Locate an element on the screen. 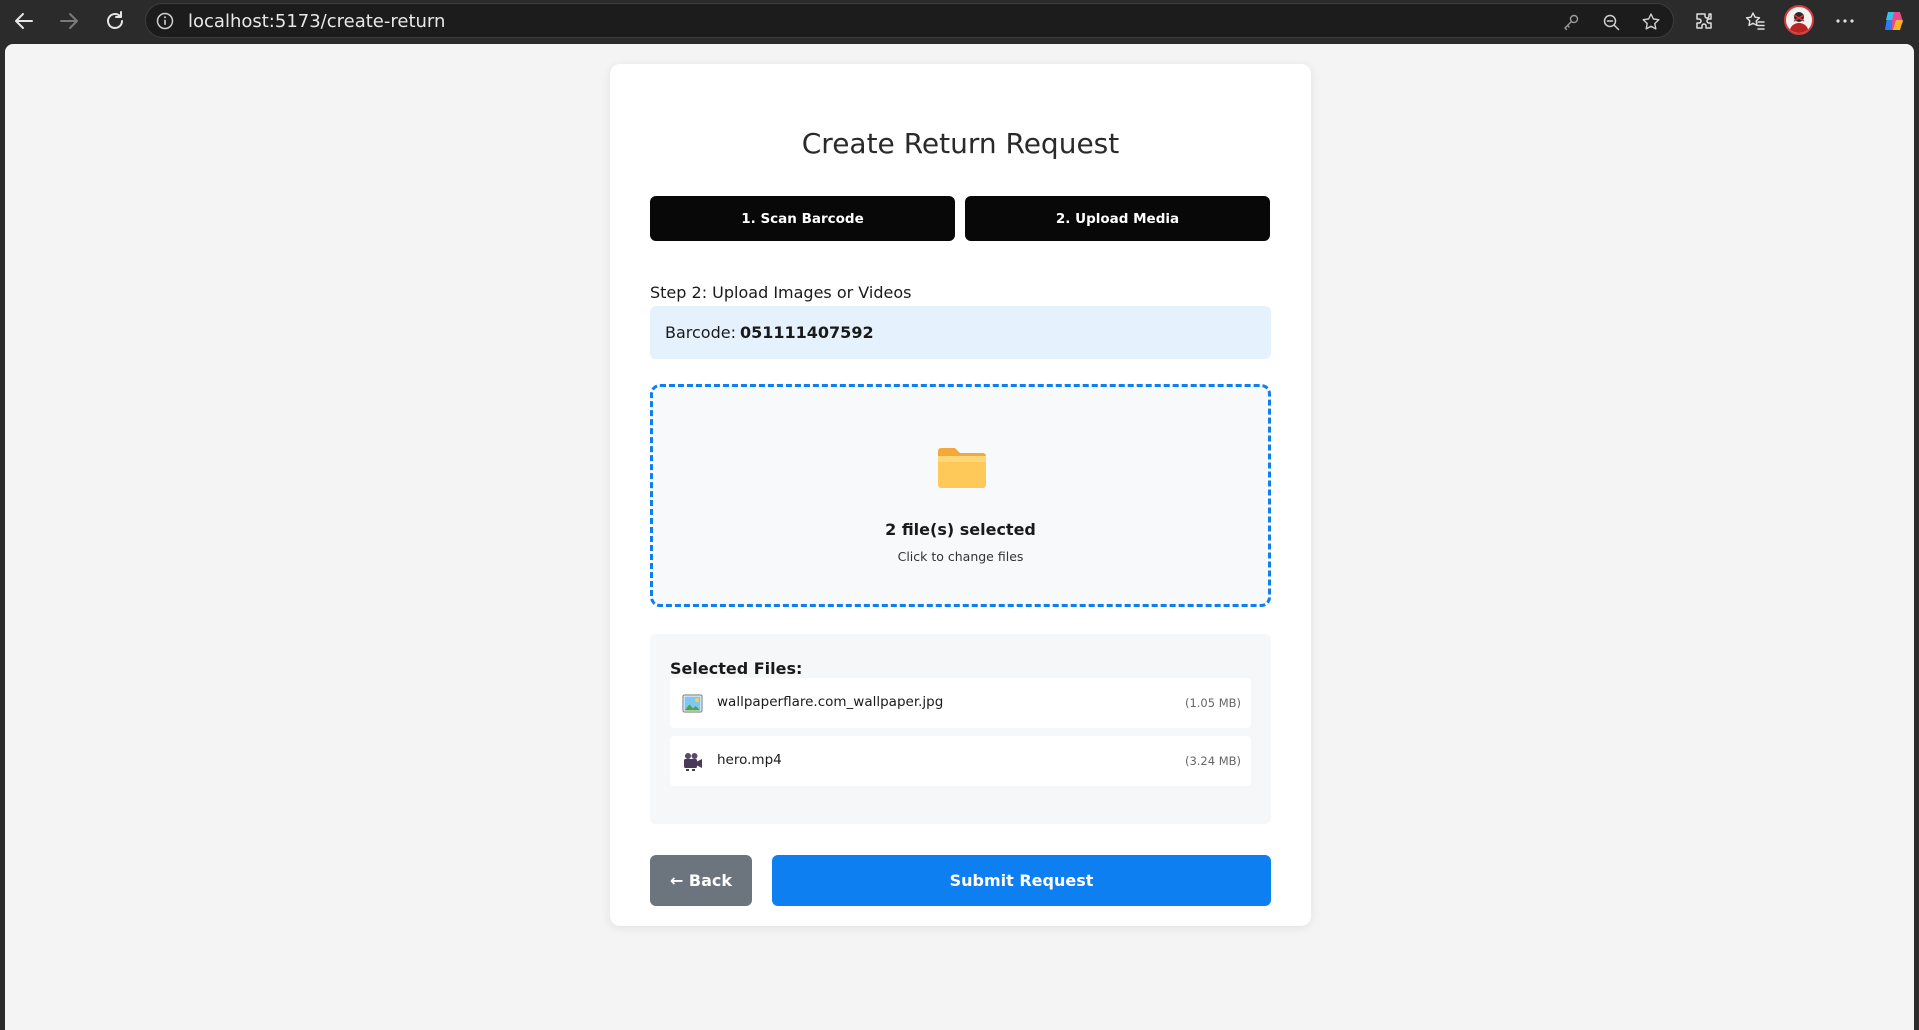 The height and width of the screenshot is (1030, 1919). tab-upload-media: 2. Upload Media is located at coordinates (1117, 218).